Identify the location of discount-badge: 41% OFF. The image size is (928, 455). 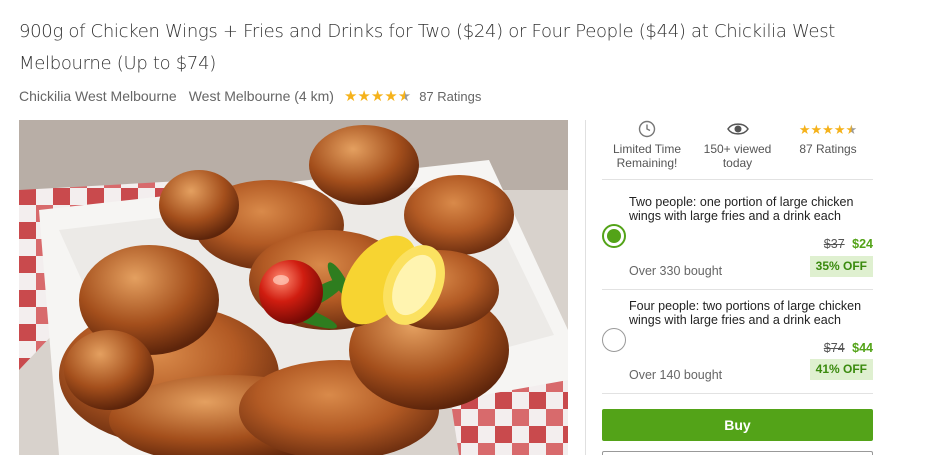
(841, 369).